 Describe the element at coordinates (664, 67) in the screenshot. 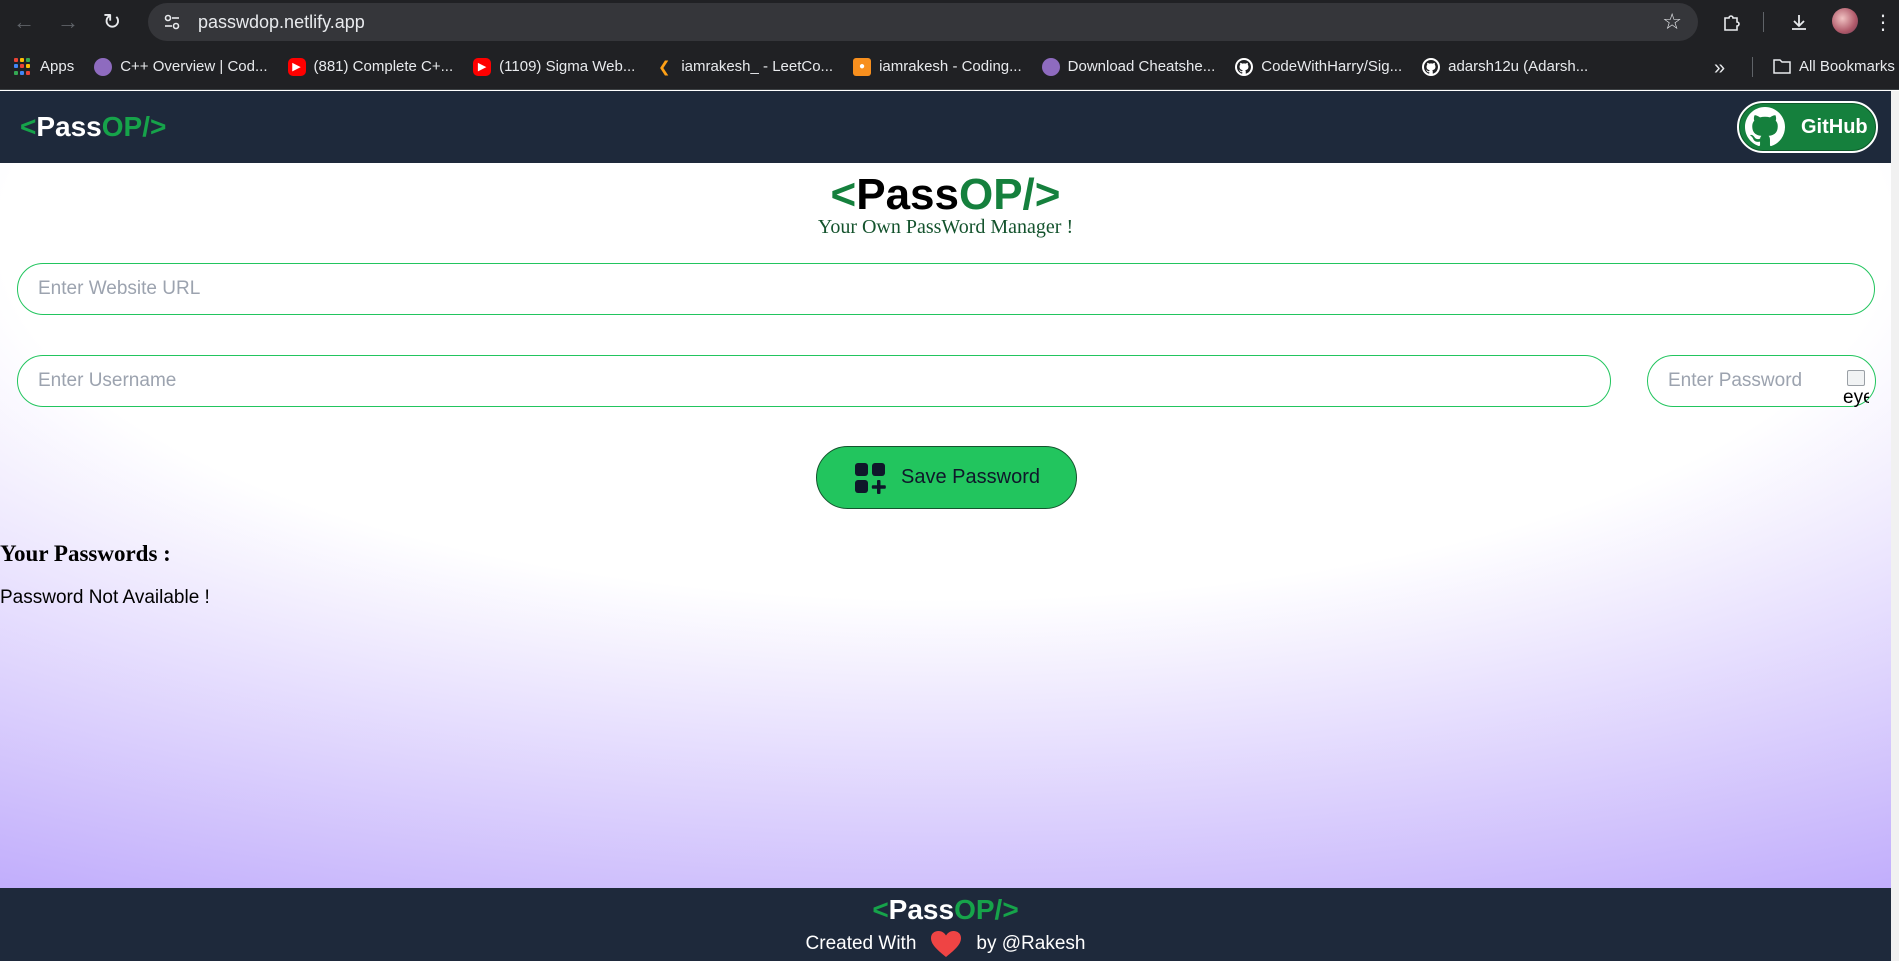

I see `leetcode-icon: ❮` at that location.